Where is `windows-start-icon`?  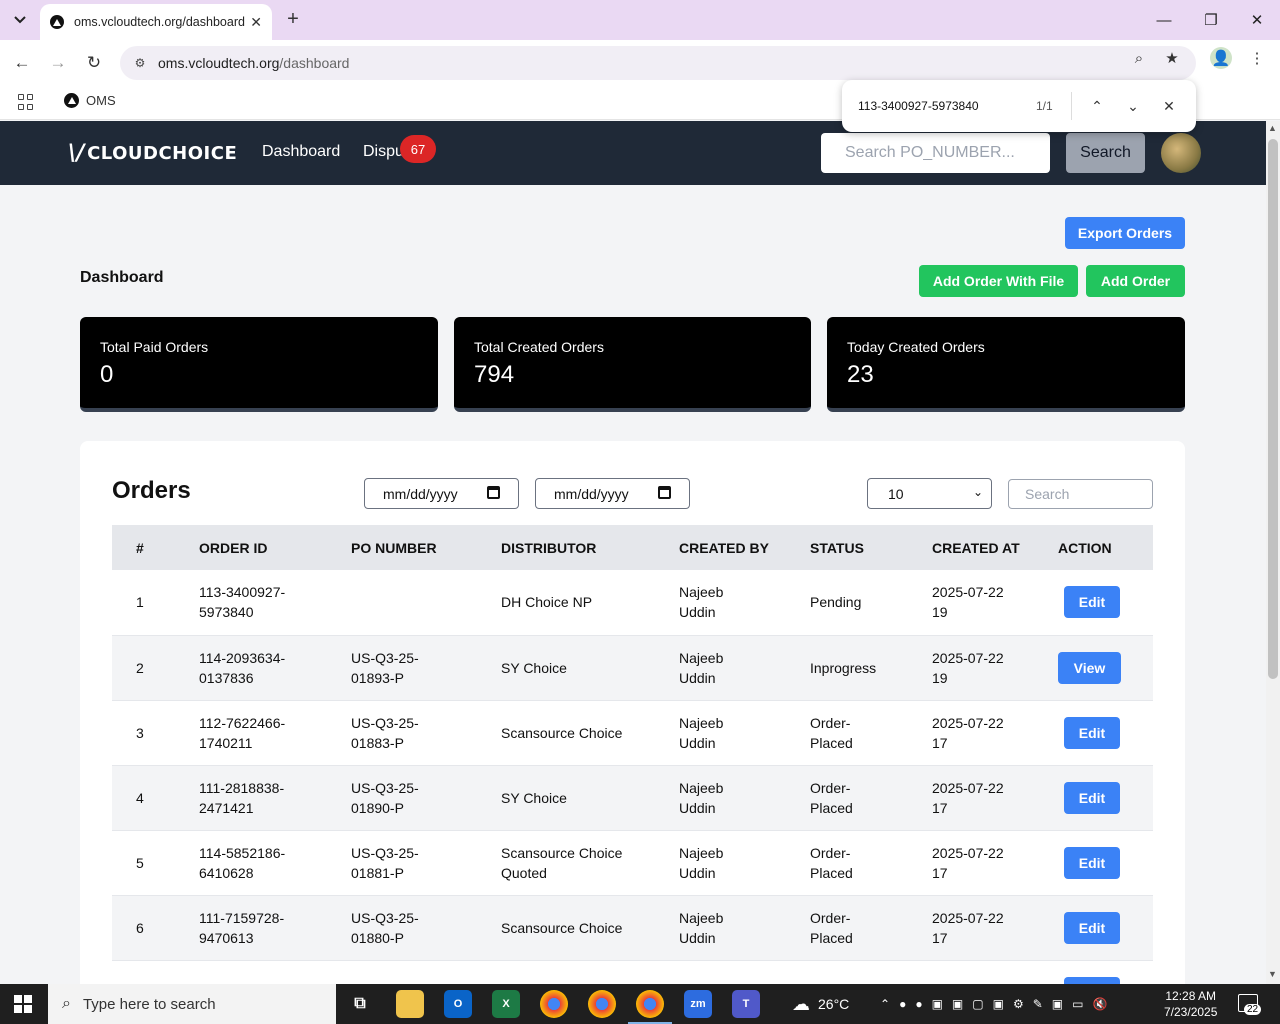 windows-start-icon is located at coordinates (23, 1004).